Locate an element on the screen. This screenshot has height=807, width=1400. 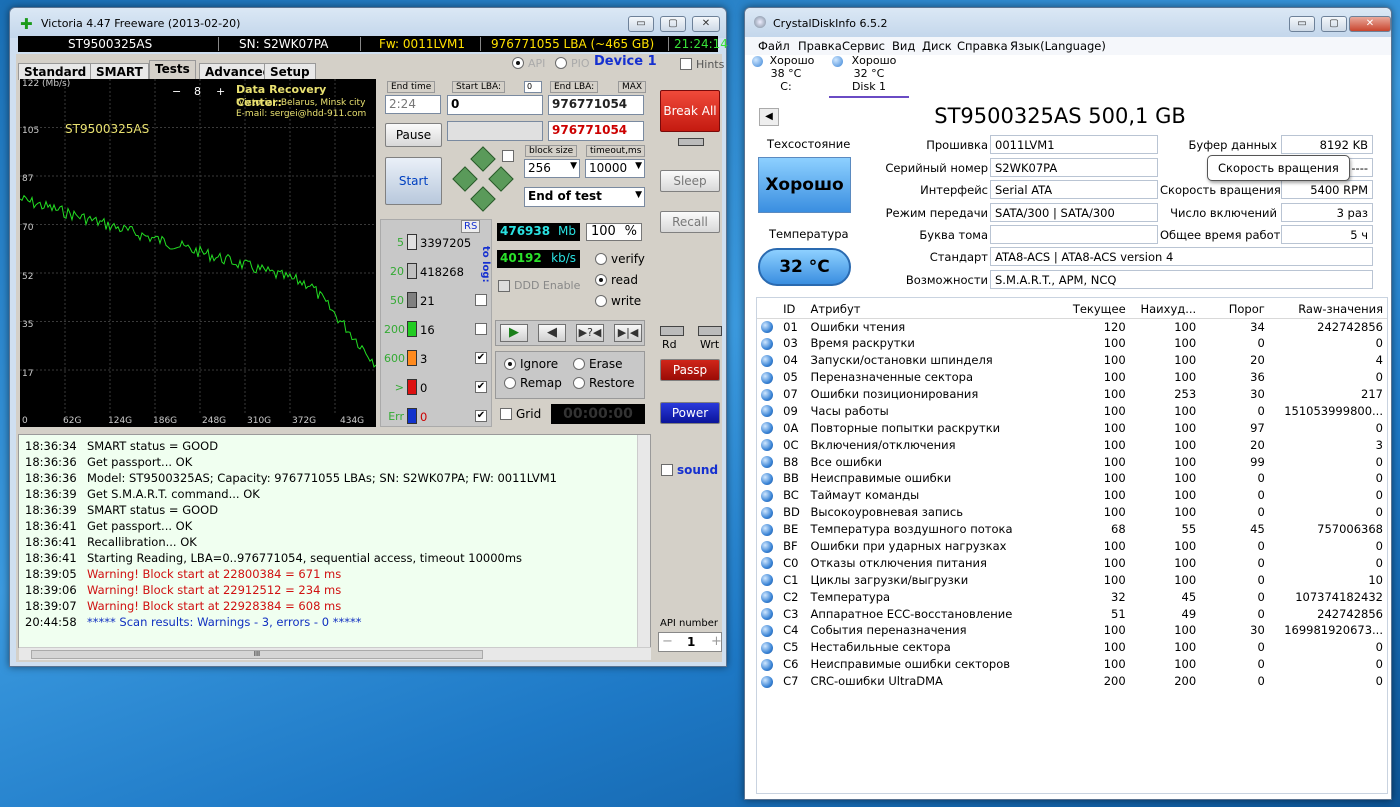
passp-button: Passp is located at coordinates (690, 370).